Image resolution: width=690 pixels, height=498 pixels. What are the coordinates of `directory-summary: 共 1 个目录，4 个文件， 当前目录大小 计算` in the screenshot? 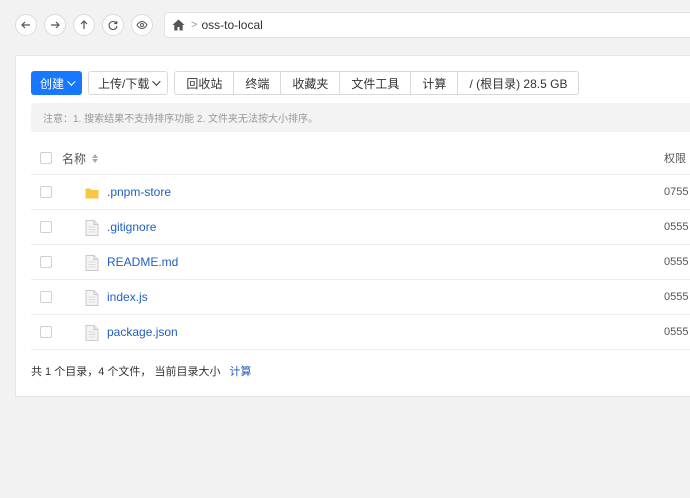 It's located at (141, 371).